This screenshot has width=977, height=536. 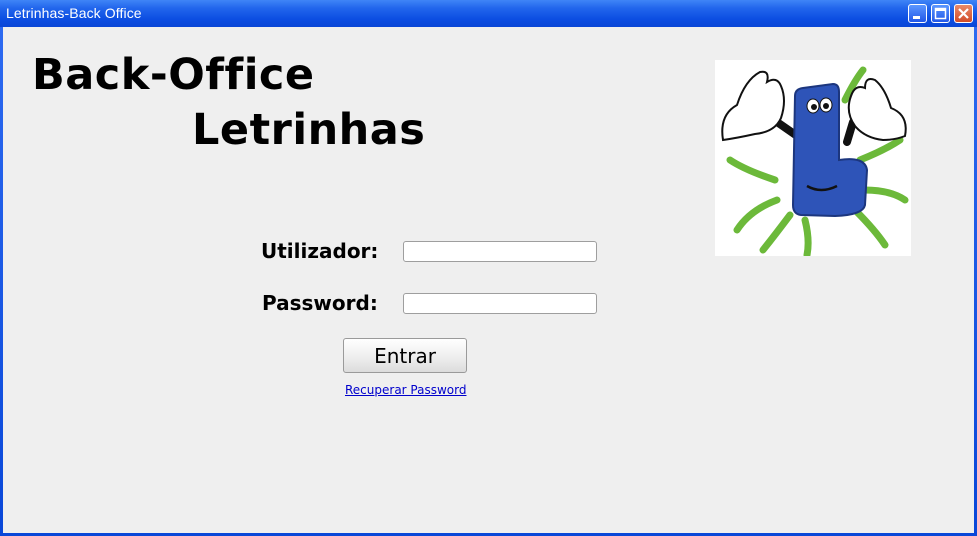 I want to click on username-input, so click(x=500, y=251).